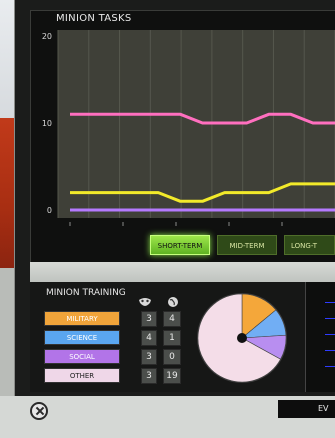  Describe the element at coordinates (145, 302) in the screenshot. I see `mask-icon` at that location.